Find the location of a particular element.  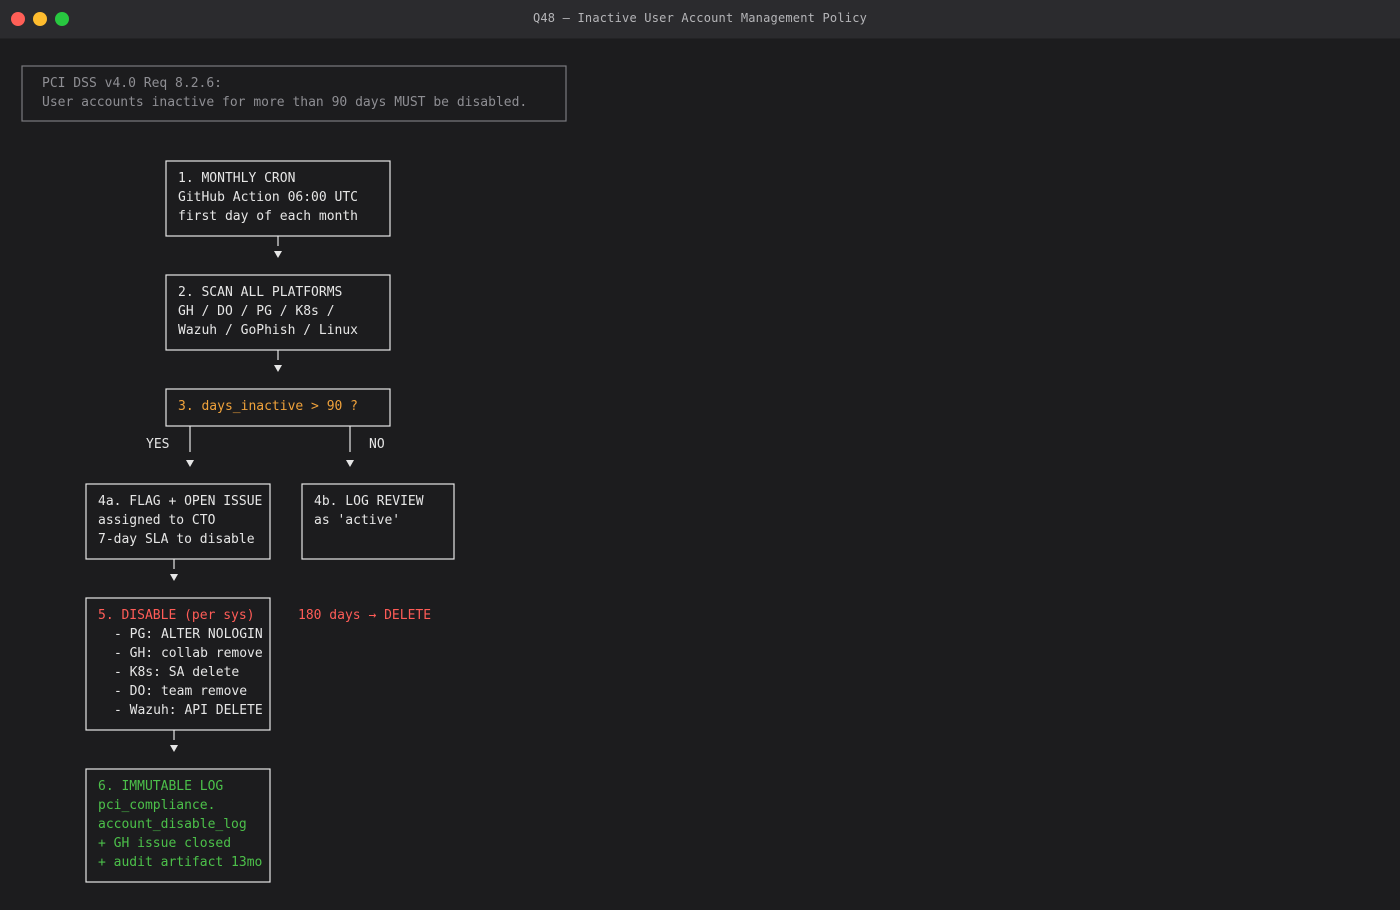

arrow-yes-head is located at coordinates (190, 463).